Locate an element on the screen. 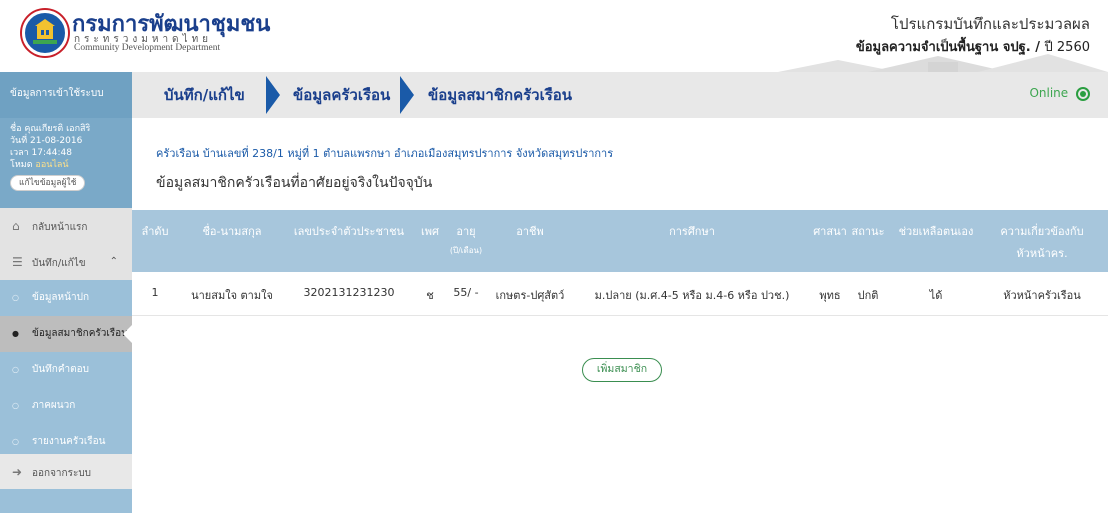 This screenshot has height=513, width=1108. column-header-relation: ความเกี่ยวข้องกับ is located at coordinates (1042, 231).